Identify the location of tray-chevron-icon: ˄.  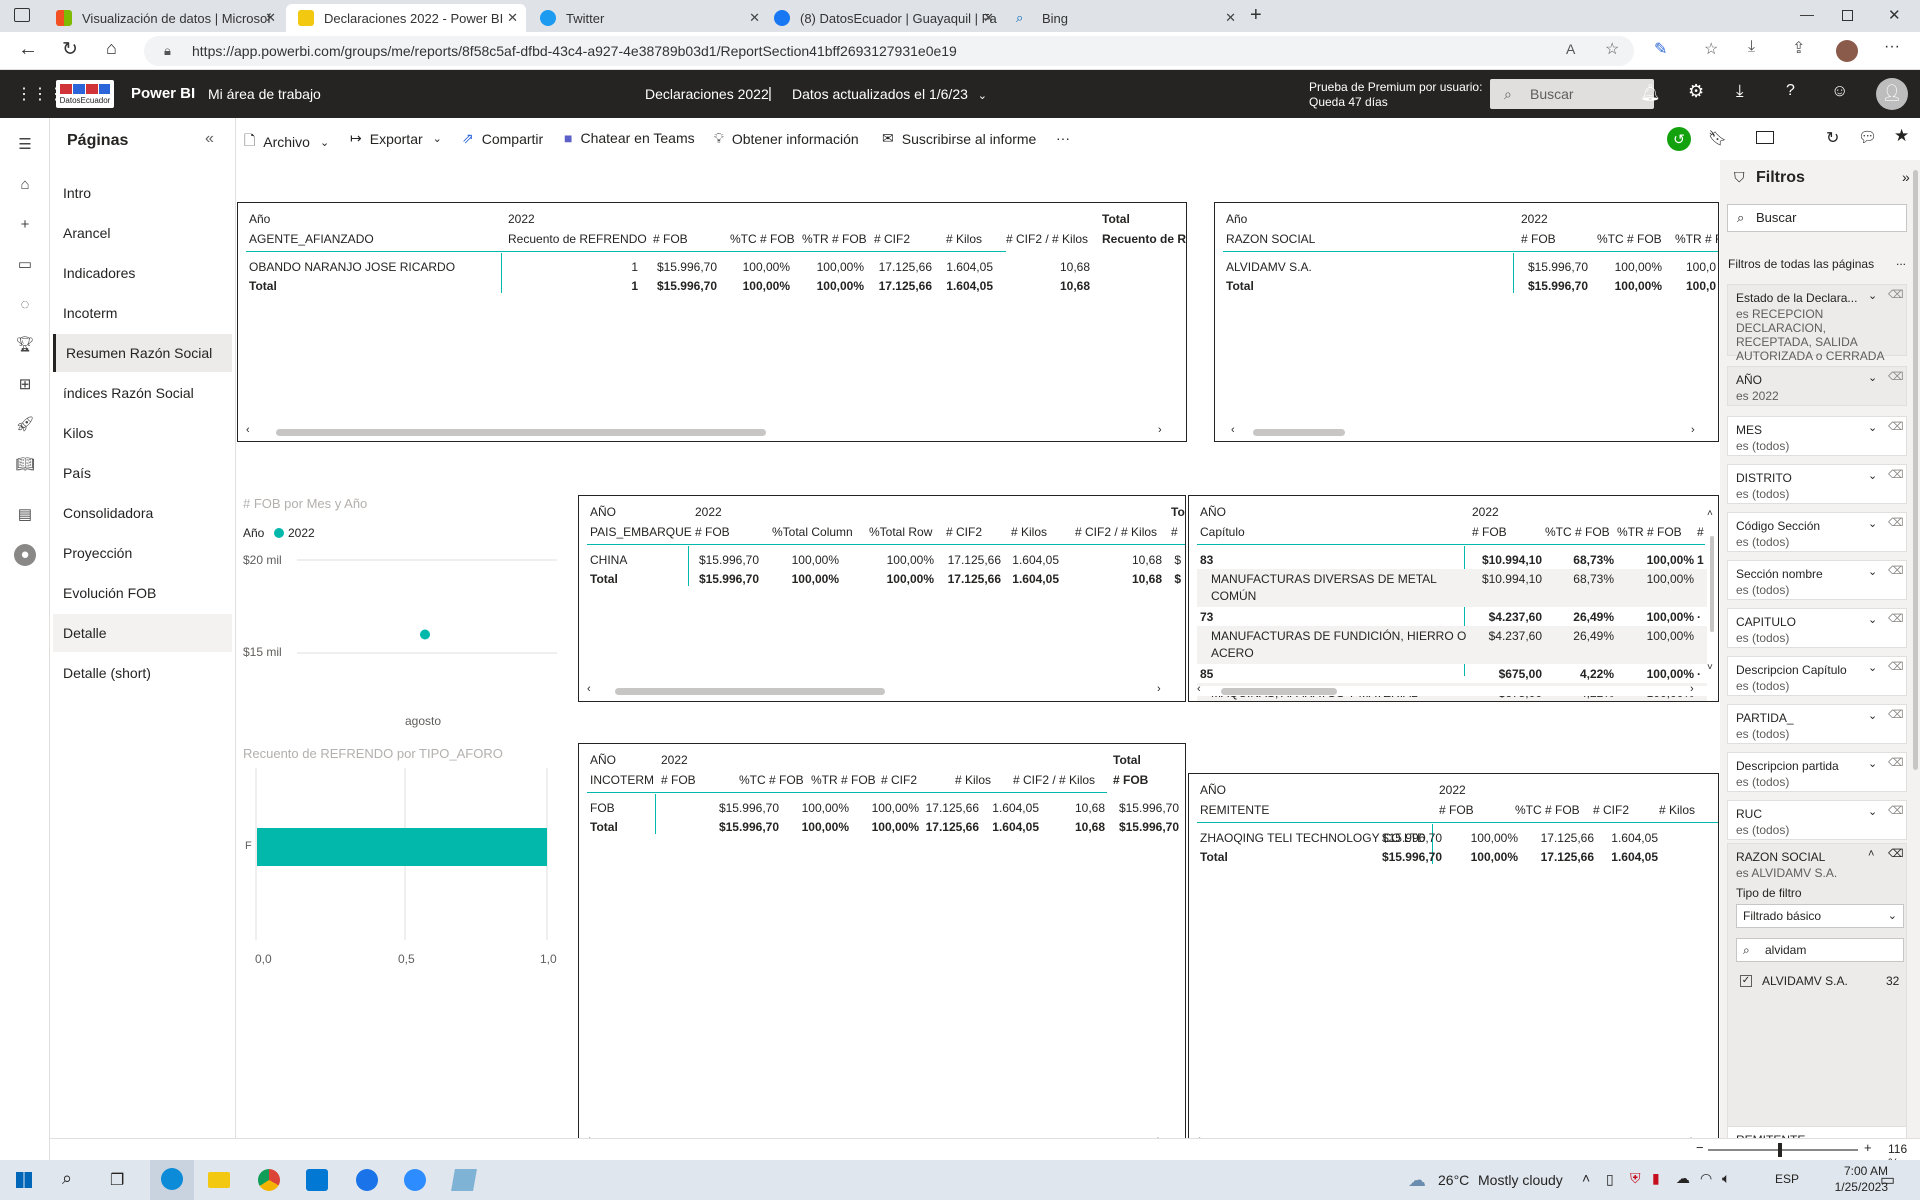
(1586, 1178).